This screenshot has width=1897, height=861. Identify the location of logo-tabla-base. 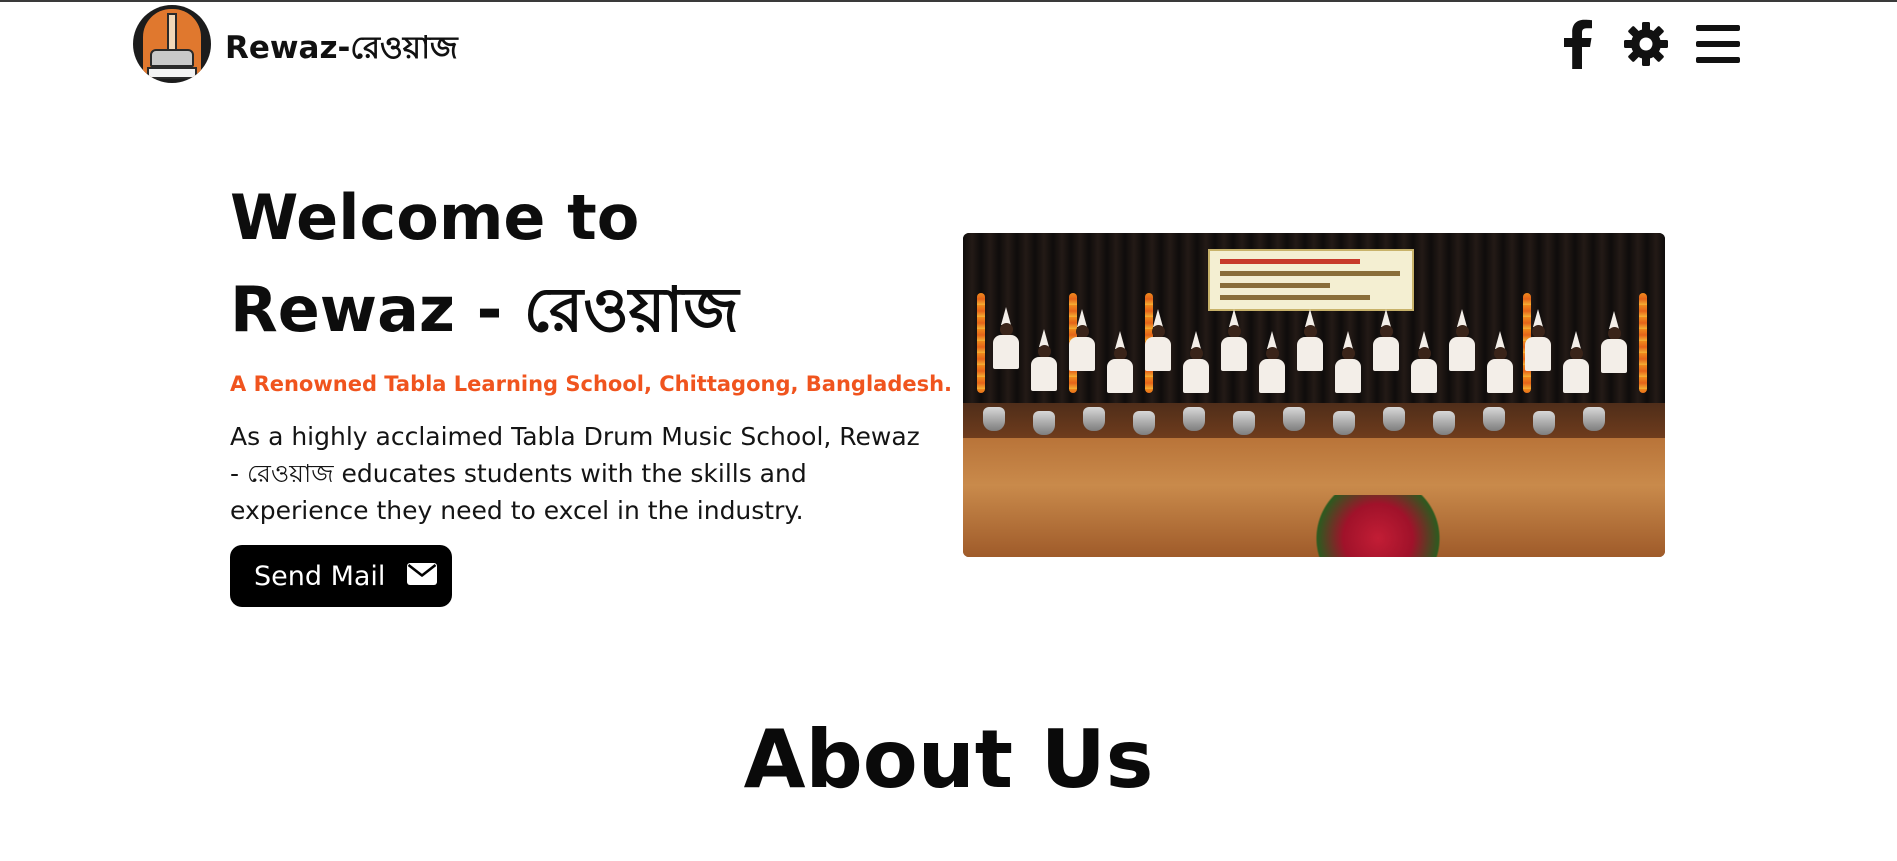
(172, 58).